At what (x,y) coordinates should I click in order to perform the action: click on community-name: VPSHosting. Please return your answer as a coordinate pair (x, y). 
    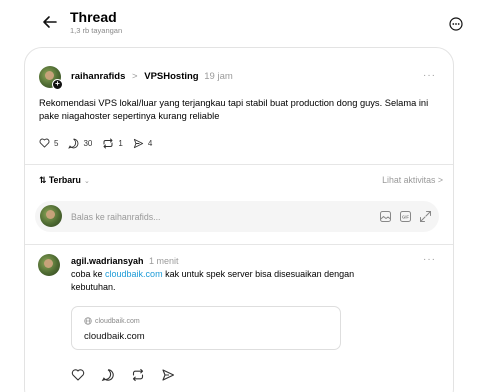
    Looking at the image, I should click on (171, 76).